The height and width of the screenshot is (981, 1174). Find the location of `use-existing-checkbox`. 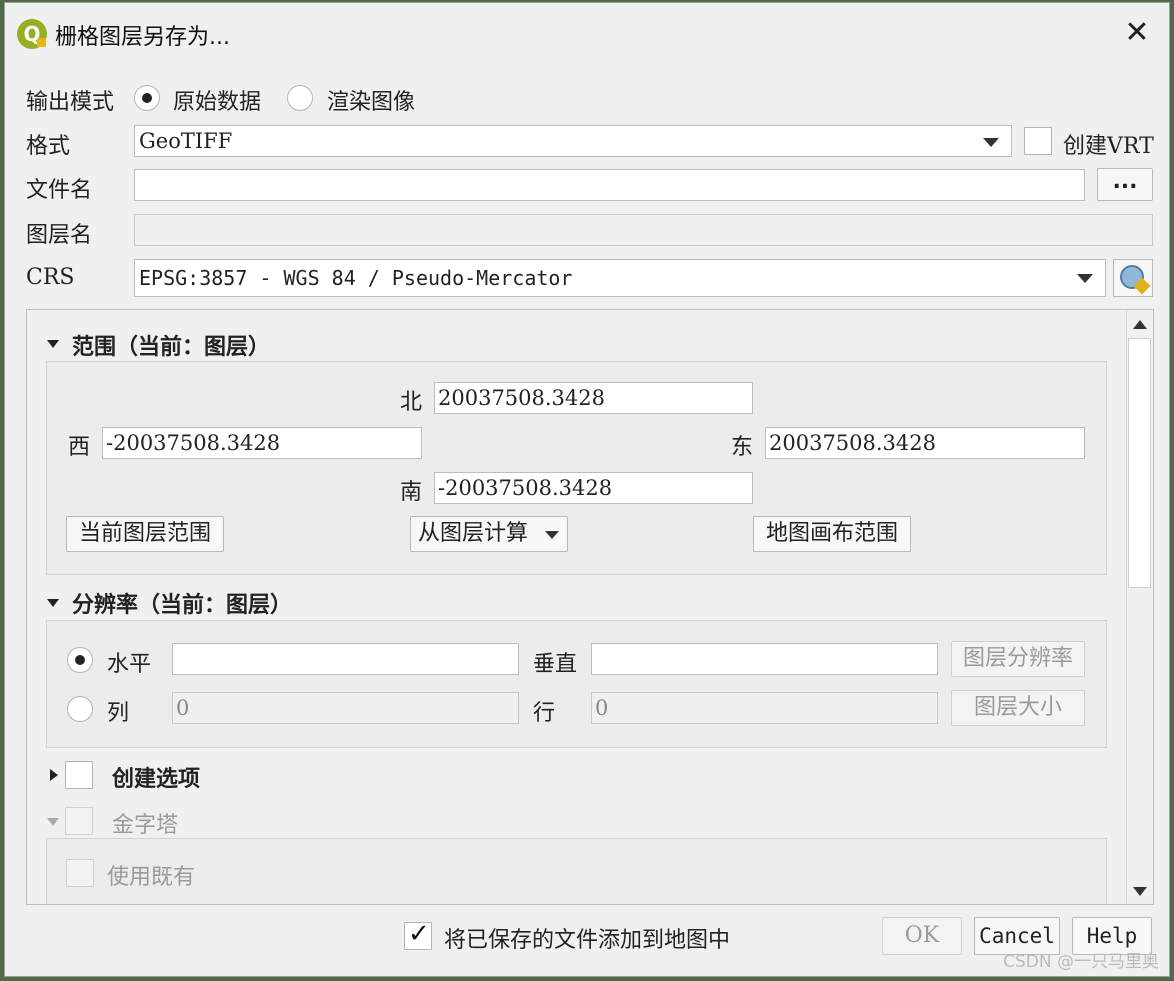

use-existing-checkbox is located at coordinates (80, 873).